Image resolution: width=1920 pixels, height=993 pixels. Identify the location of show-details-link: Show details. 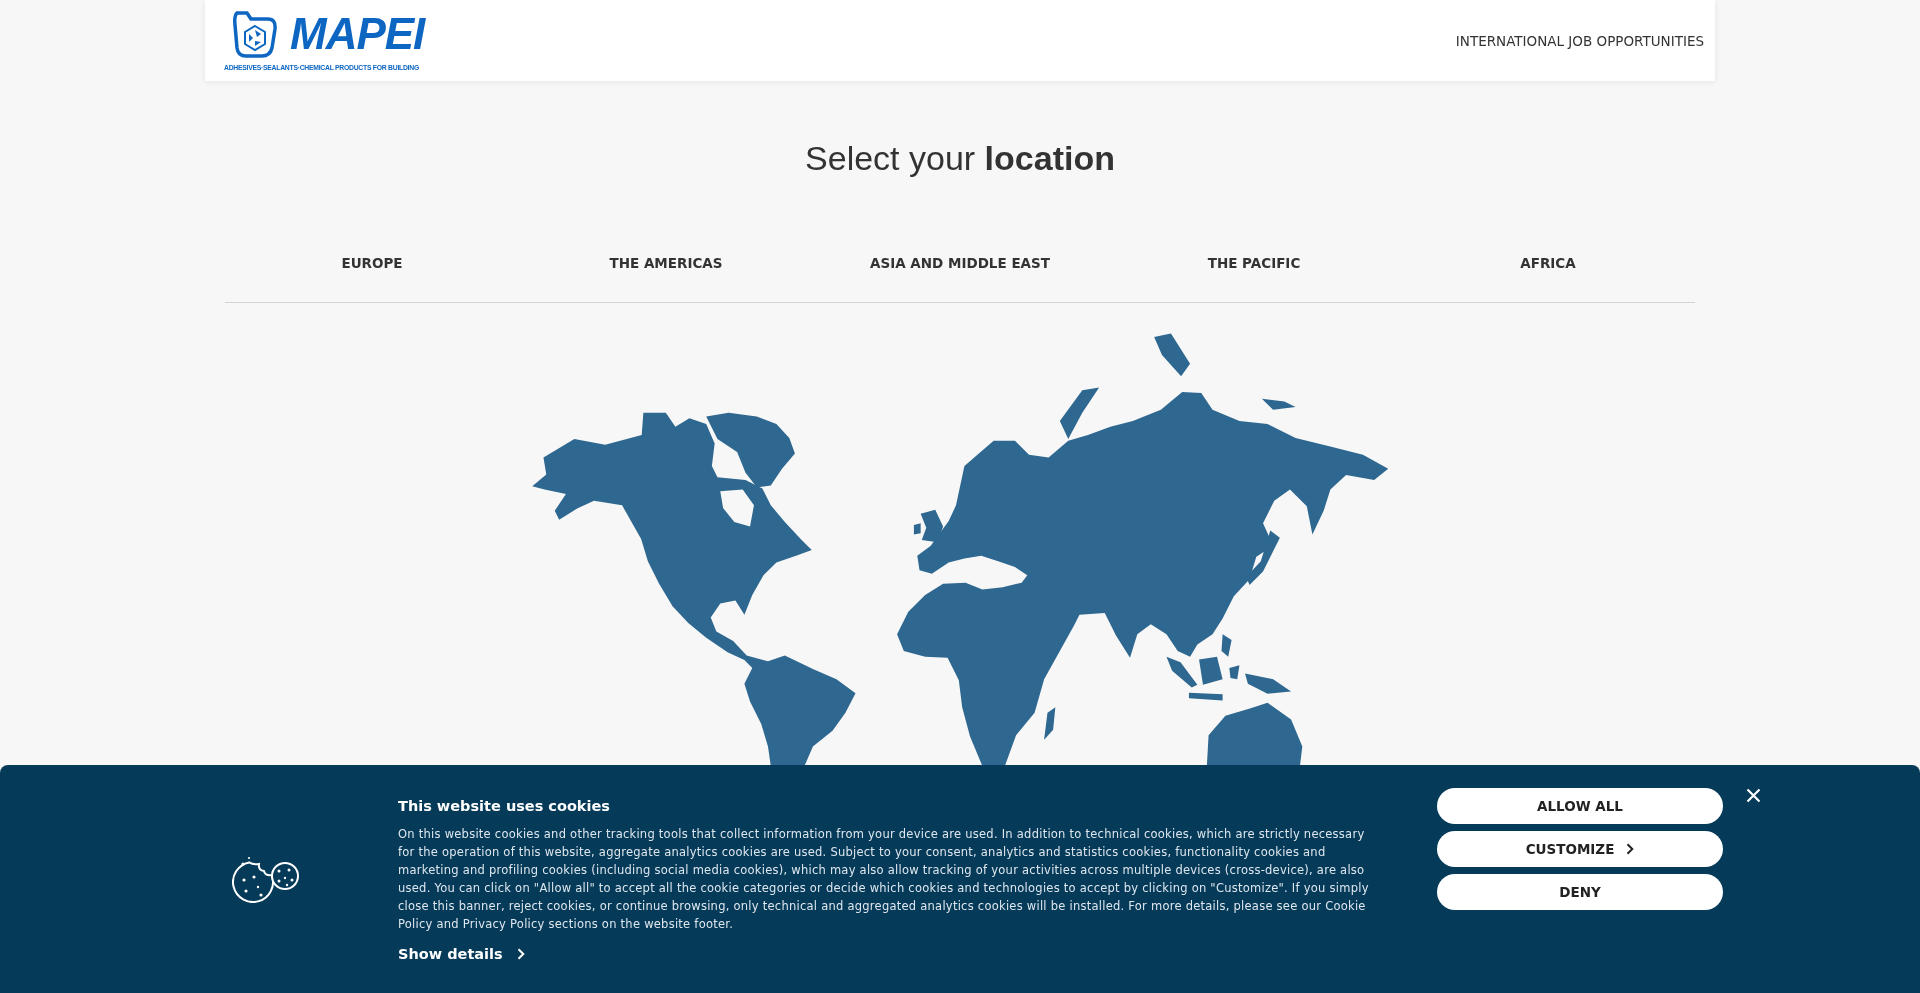
(461, 954).